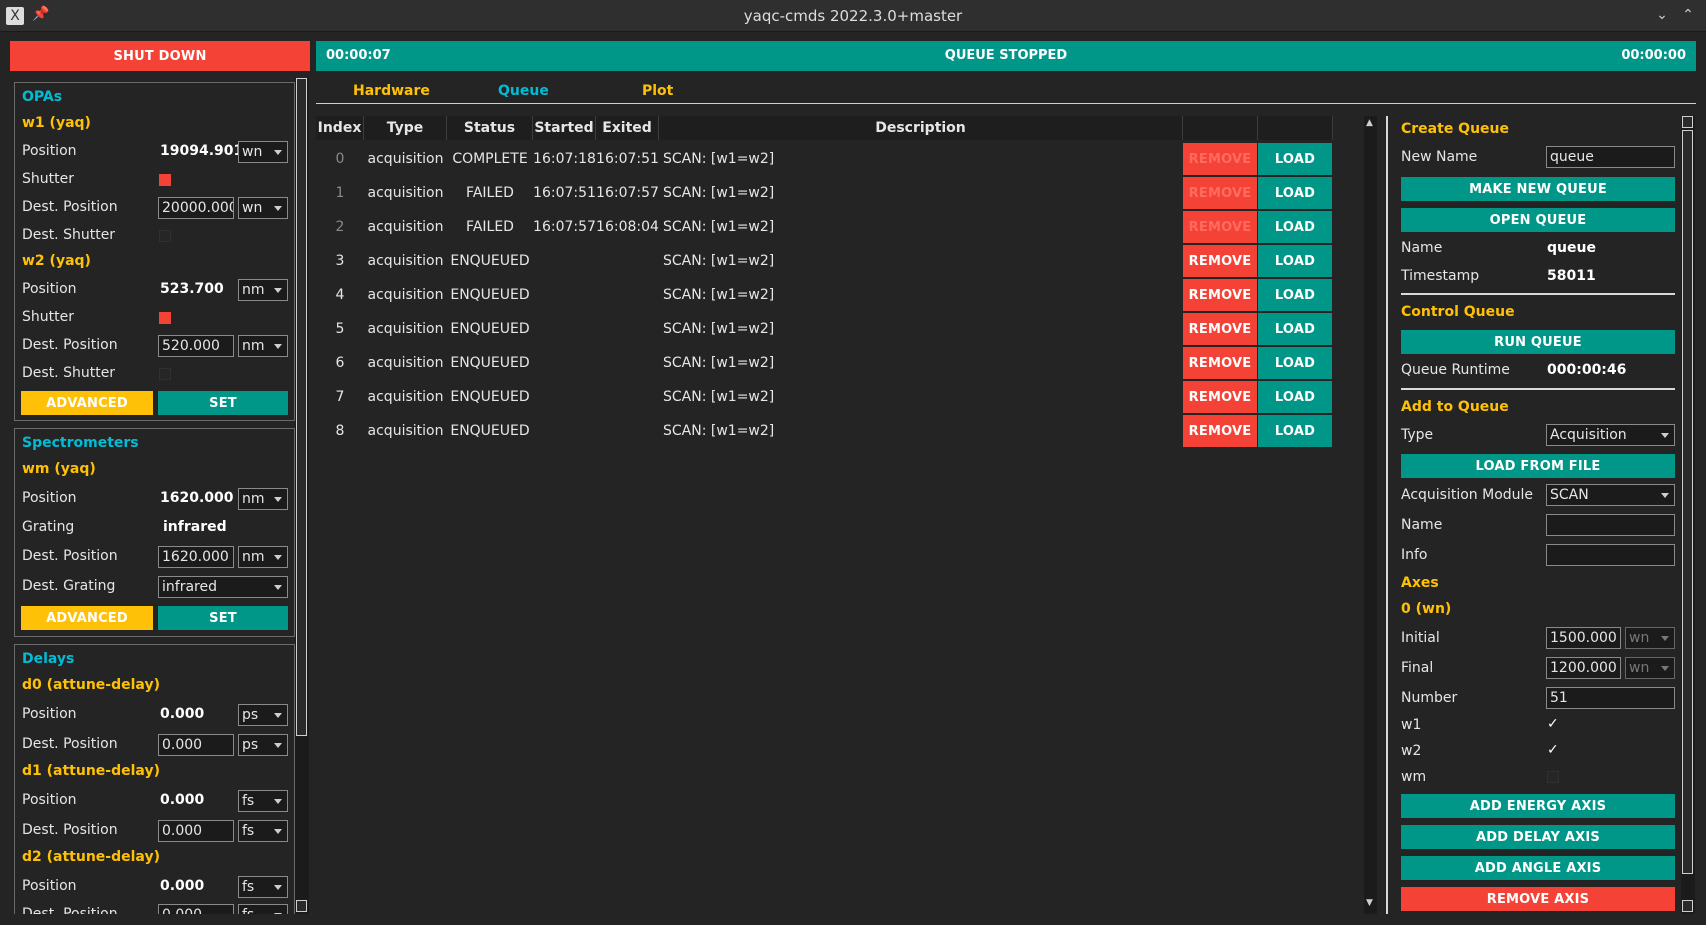 Image resolution: width=1706 pixels, height=925 pixels. Describe the element at coordinates (1538, 342) in the screenshot. I see `run-queue-button: RUN QUEUE` at that location.